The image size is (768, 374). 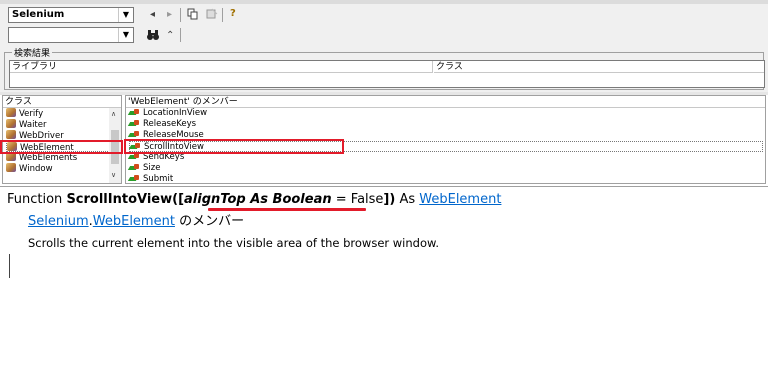 I want to click on copy-icon, so click(x=193, y=16).